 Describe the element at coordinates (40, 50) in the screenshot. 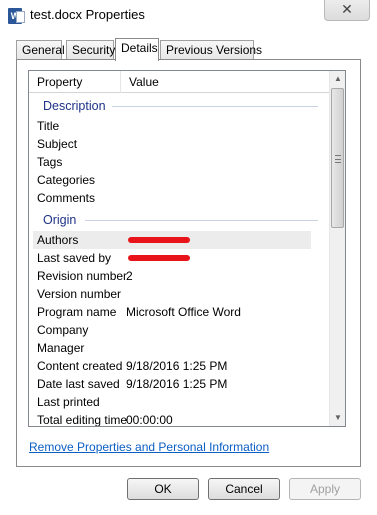

I see `tab-general: General` at that location.